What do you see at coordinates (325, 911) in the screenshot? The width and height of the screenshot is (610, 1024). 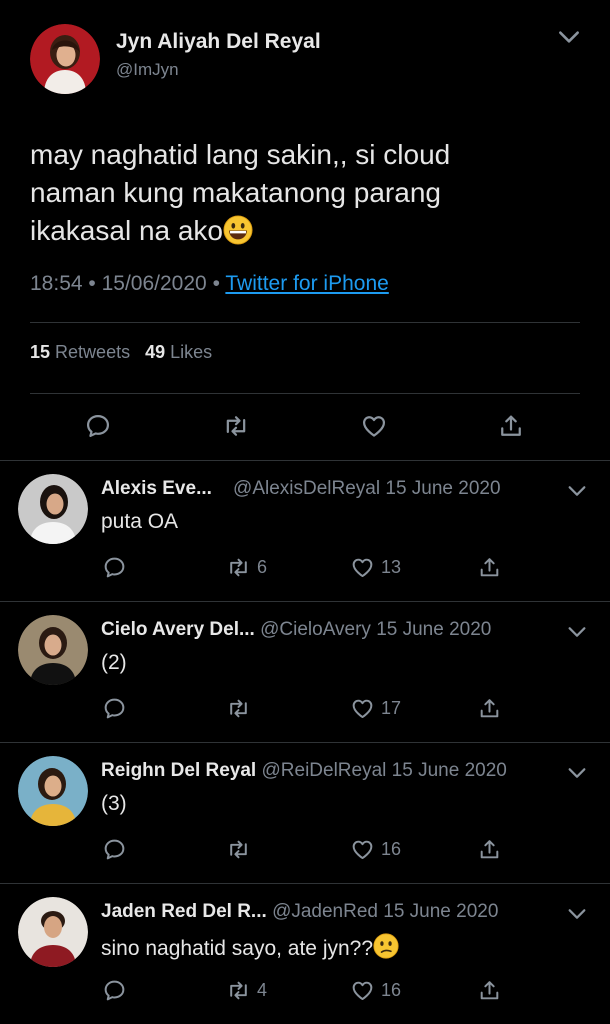 I see `reply-author-handle: @JadenRed` at bounding box center [325, 911].